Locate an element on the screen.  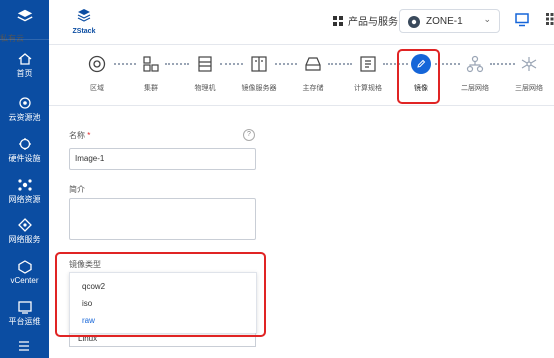
highlight-box-image-type is located at coordinates (160, 294).